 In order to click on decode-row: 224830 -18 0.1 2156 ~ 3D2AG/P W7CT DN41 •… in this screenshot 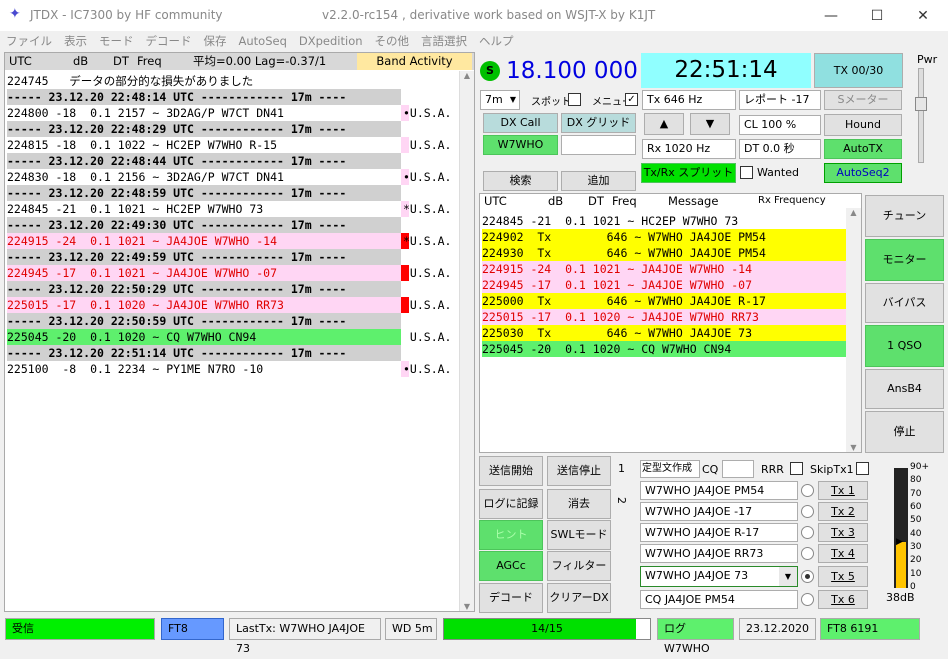, I will do `click(233, 177)`.